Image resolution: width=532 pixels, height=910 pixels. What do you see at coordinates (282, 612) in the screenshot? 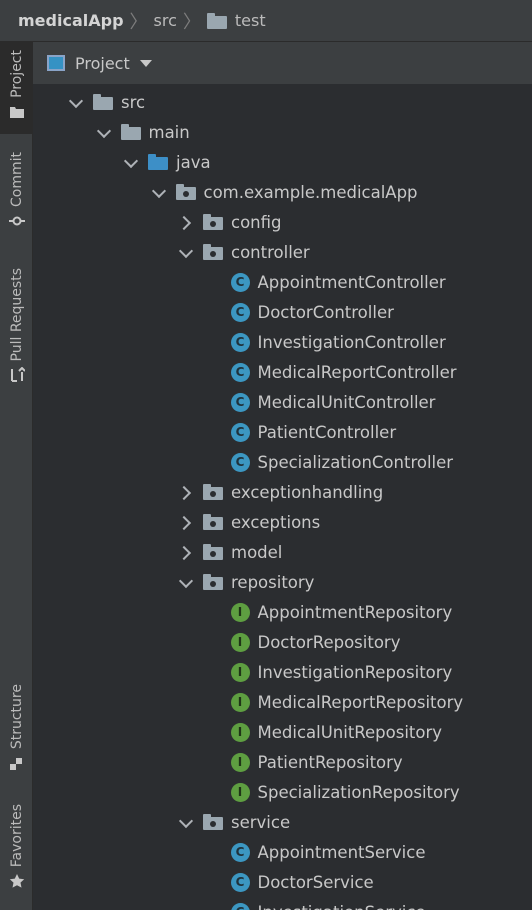
I see `tree-node: I AppointmentRepository` at bounding box center [282, 612].